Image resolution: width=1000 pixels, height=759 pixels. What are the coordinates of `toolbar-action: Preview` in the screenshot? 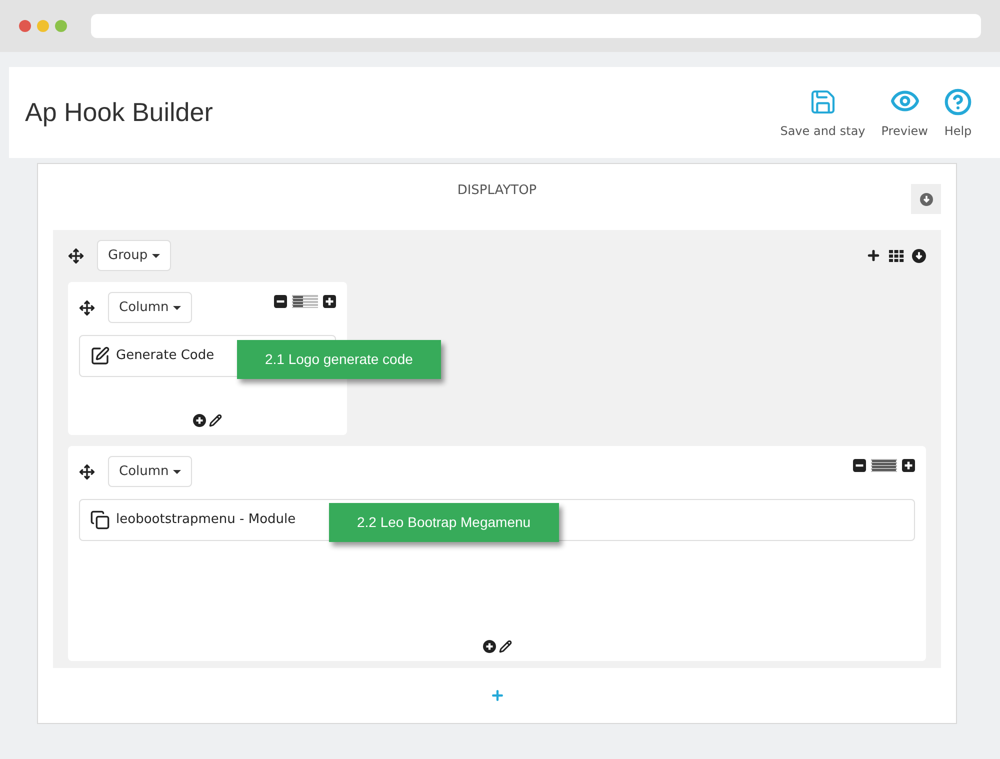 It's located at (904, 113).